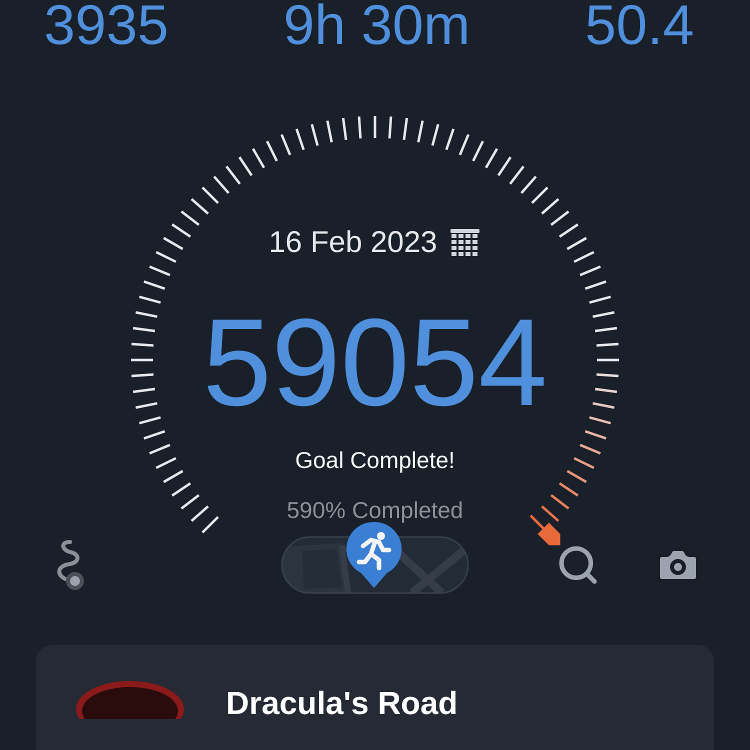 The width and height of the screenshot is (750, 750). What do you see at coordinates (375, 363) in the screenshot?
I see `step-count: 59054` at bounding box center [375, 363].